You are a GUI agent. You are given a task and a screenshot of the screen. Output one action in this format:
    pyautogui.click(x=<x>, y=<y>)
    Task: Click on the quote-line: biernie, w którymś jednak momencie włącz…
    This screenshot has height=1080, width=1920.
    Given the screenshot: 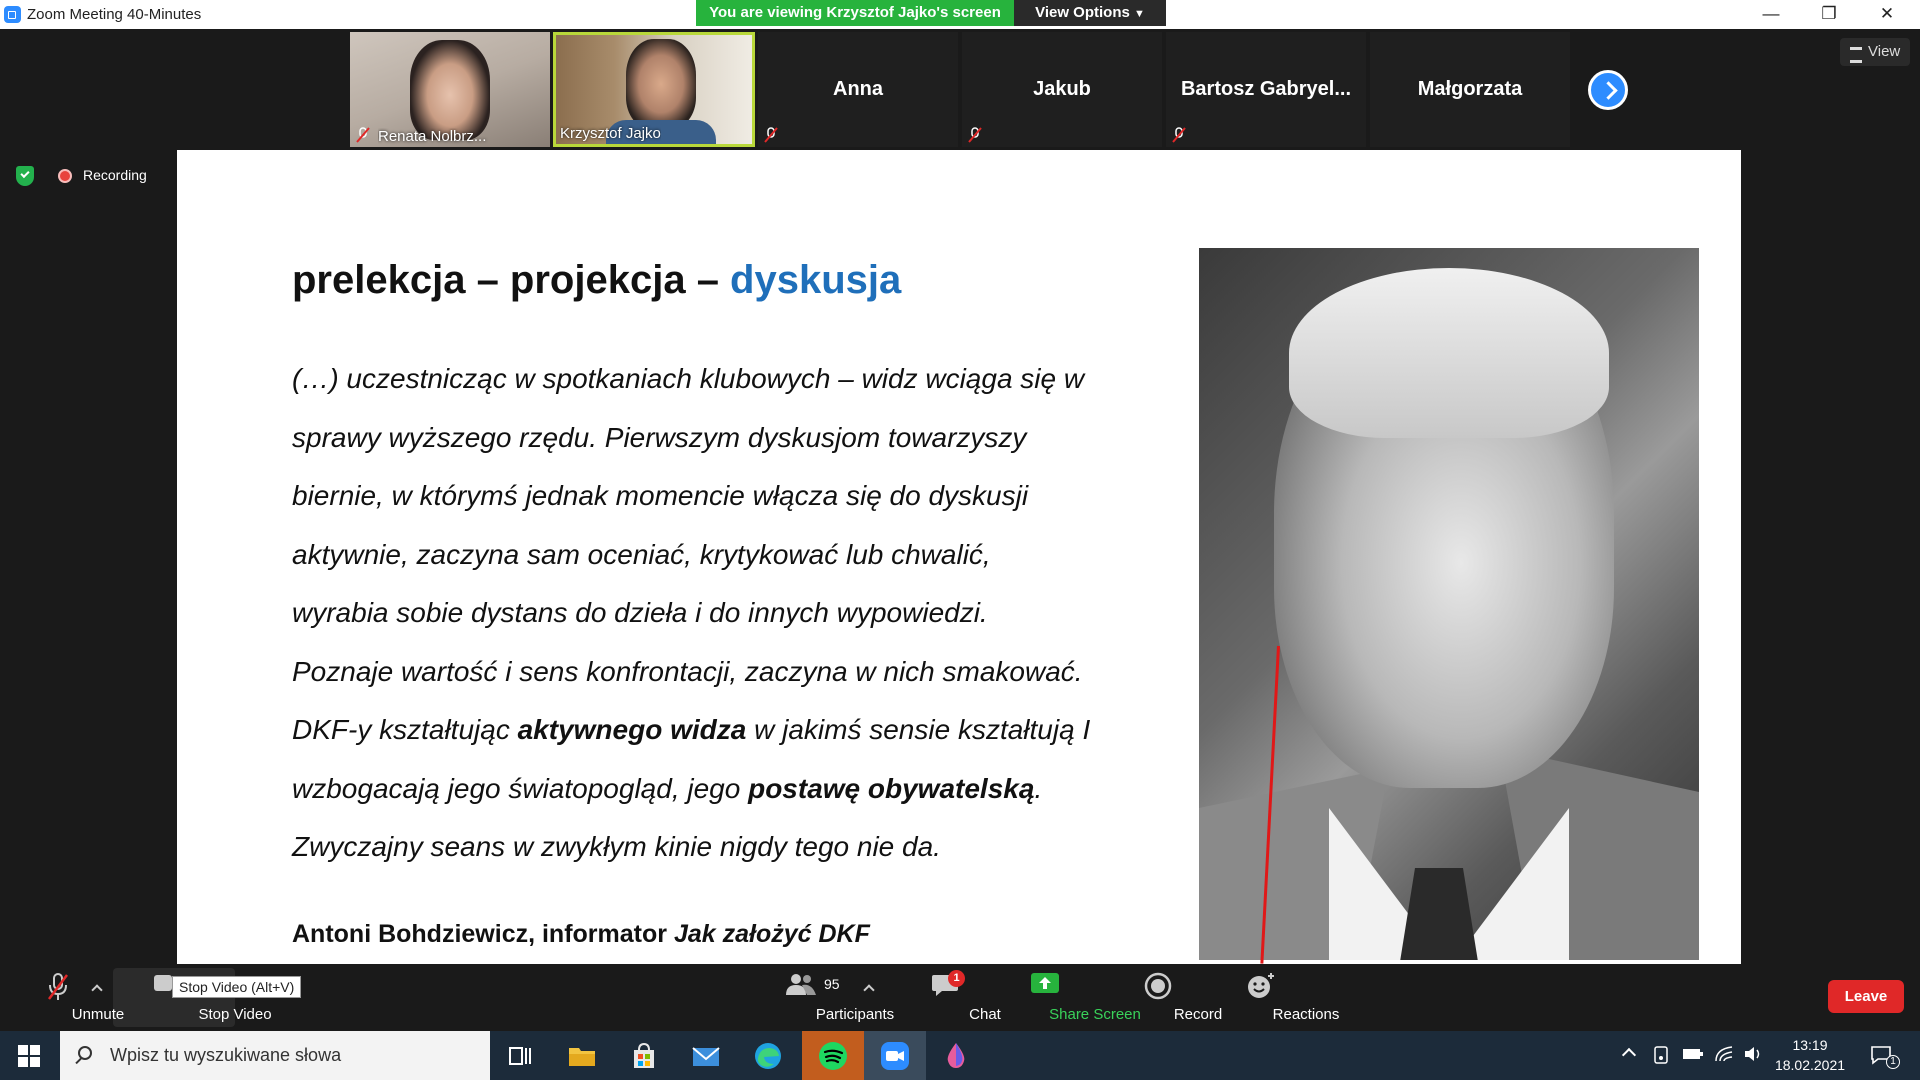 What is the action you would take?
    pyautogui.click(x=660, y=495)
    